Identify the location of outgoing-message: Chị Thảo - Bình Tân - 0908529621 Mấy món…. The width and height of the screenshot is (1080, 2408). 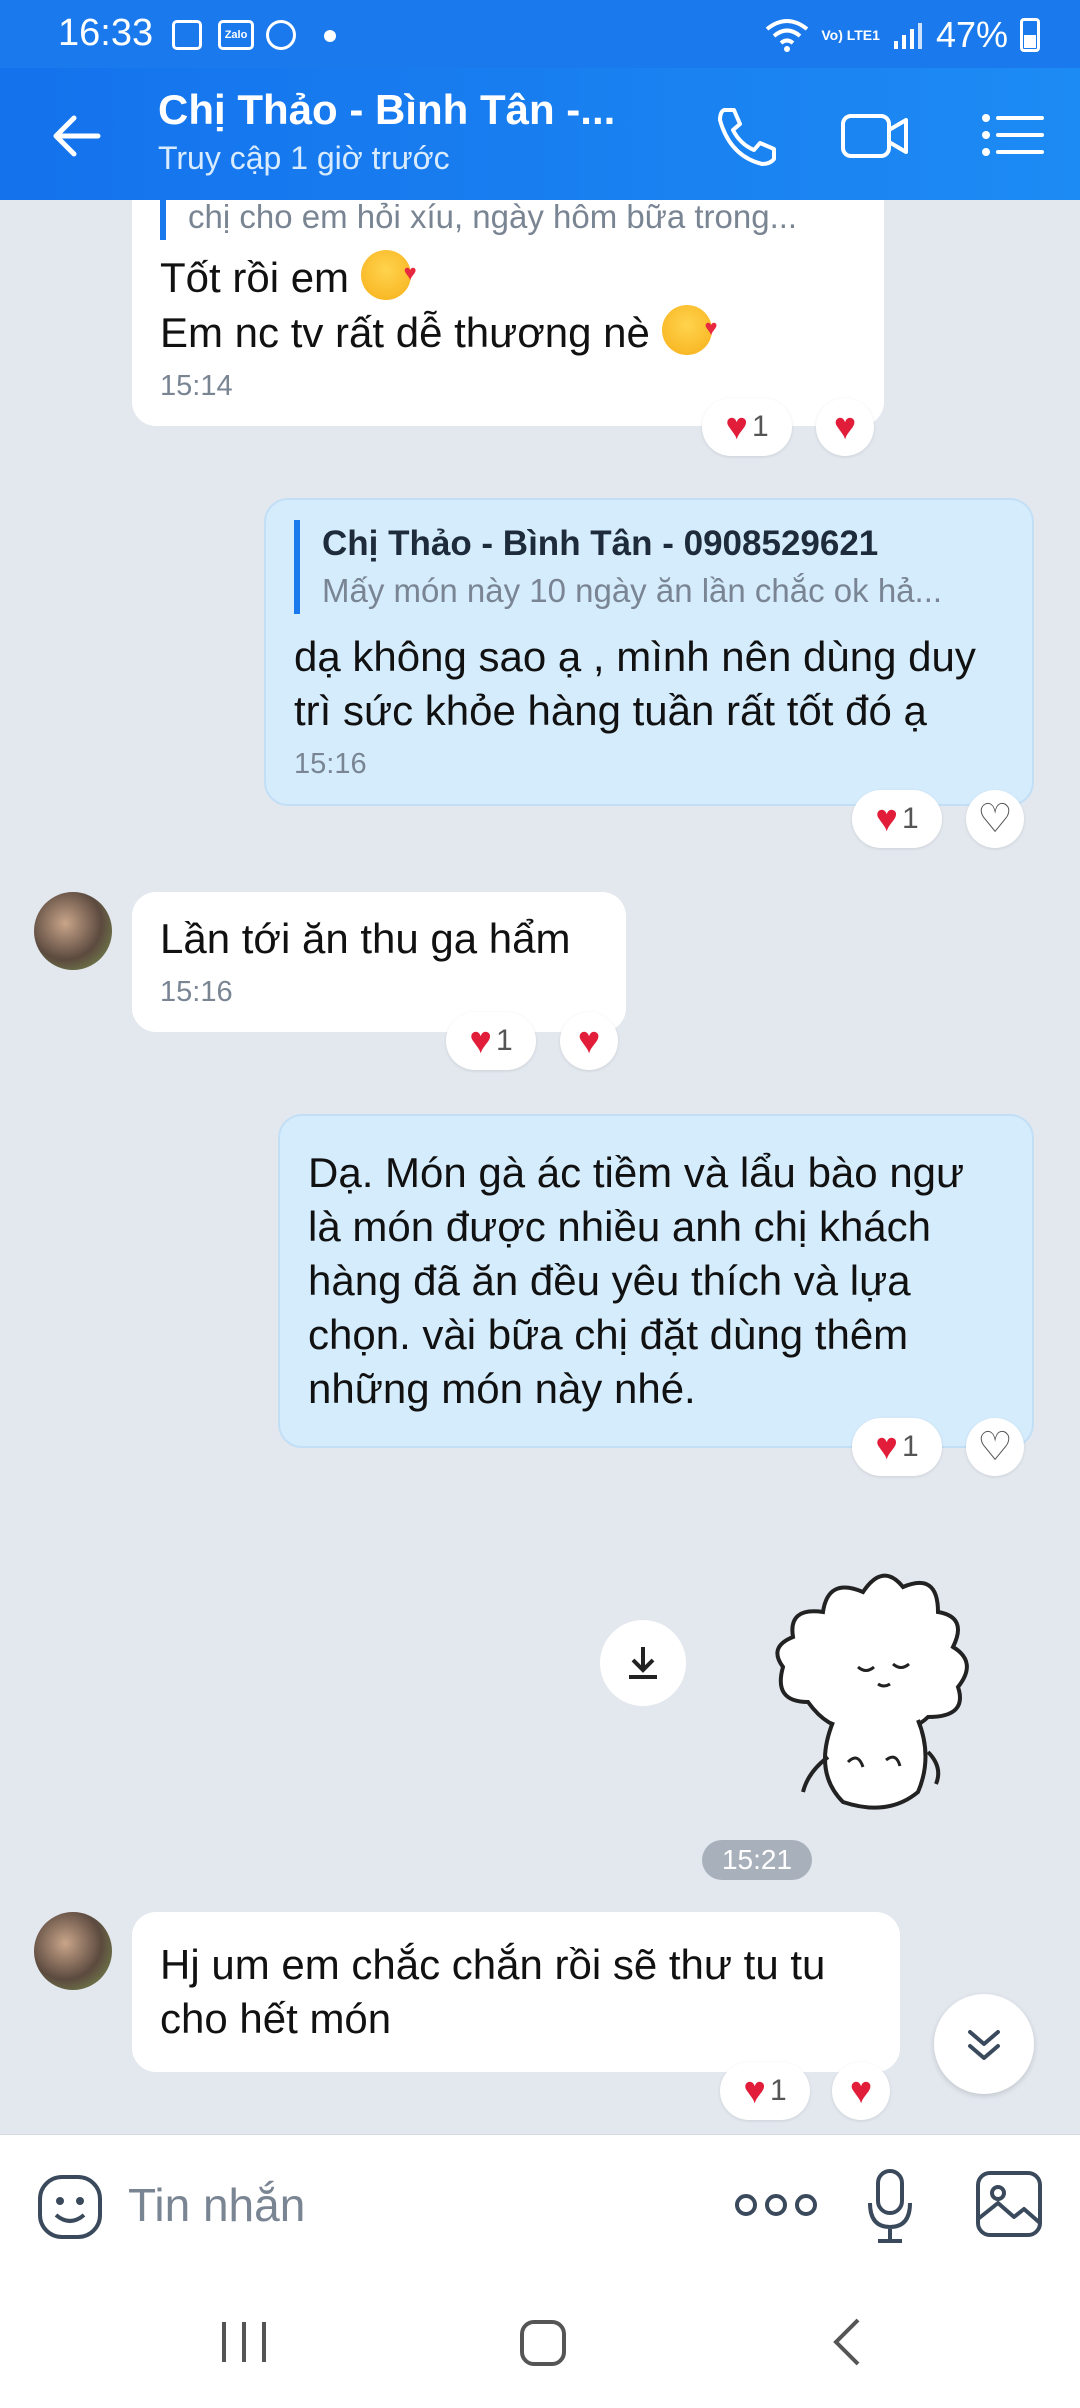
(649, 652).